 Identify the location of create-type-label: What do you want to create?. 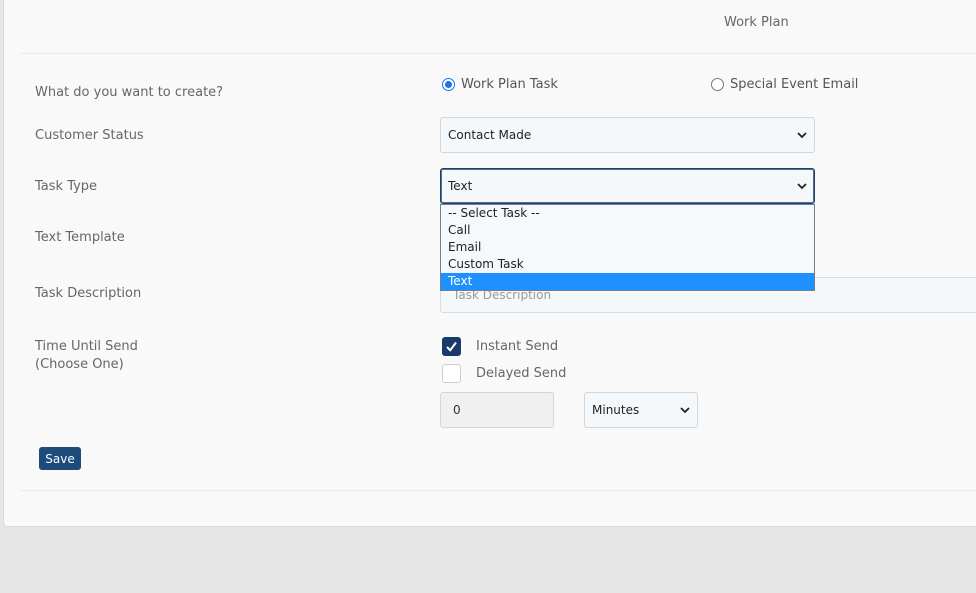
(129, 92).